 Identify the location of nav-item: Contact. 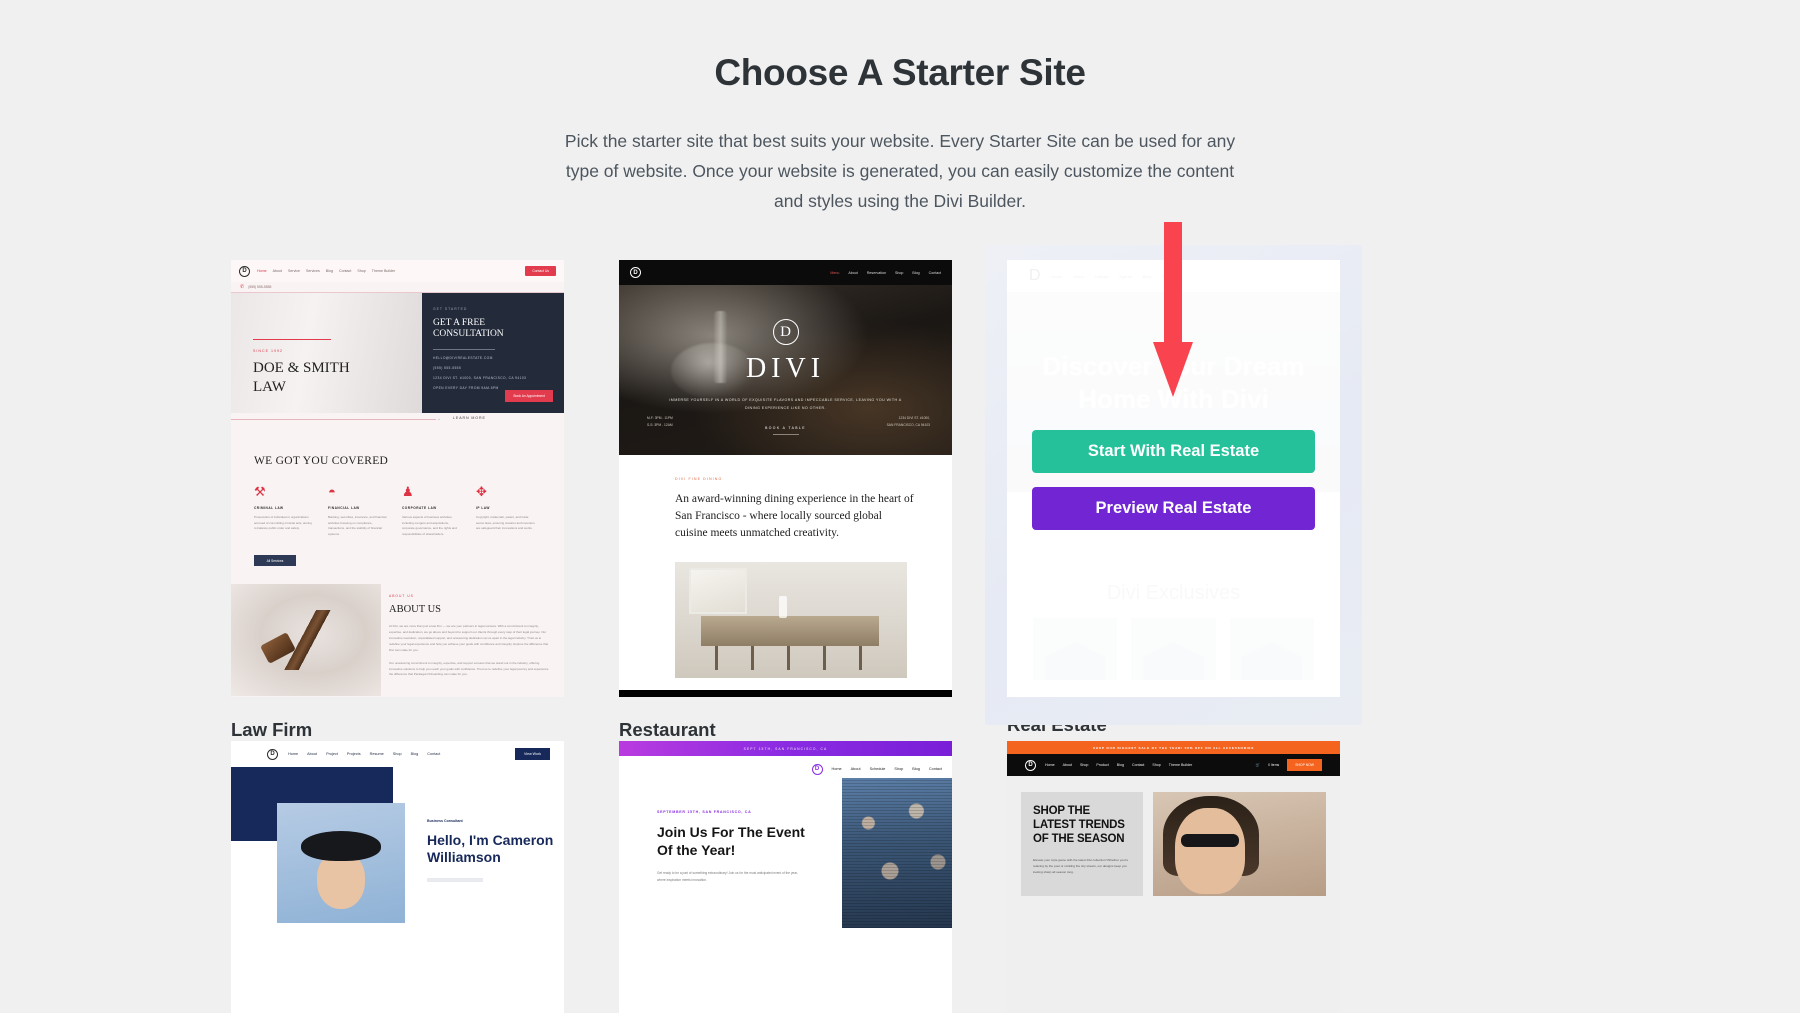
(934, 272).